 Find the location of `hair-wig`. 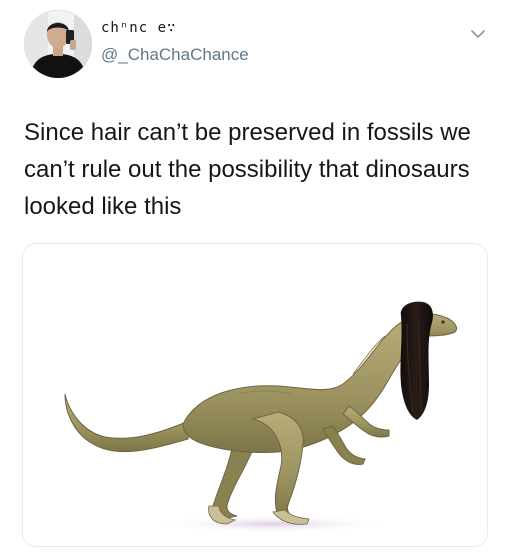

hair-wig is located at coordinates (416, 360).